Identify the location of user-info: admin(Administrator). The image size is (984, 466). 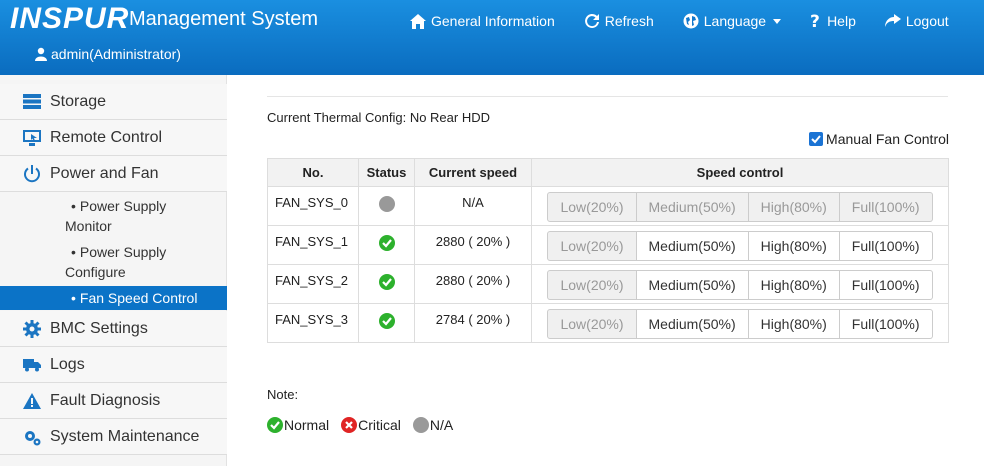
(108, 54).